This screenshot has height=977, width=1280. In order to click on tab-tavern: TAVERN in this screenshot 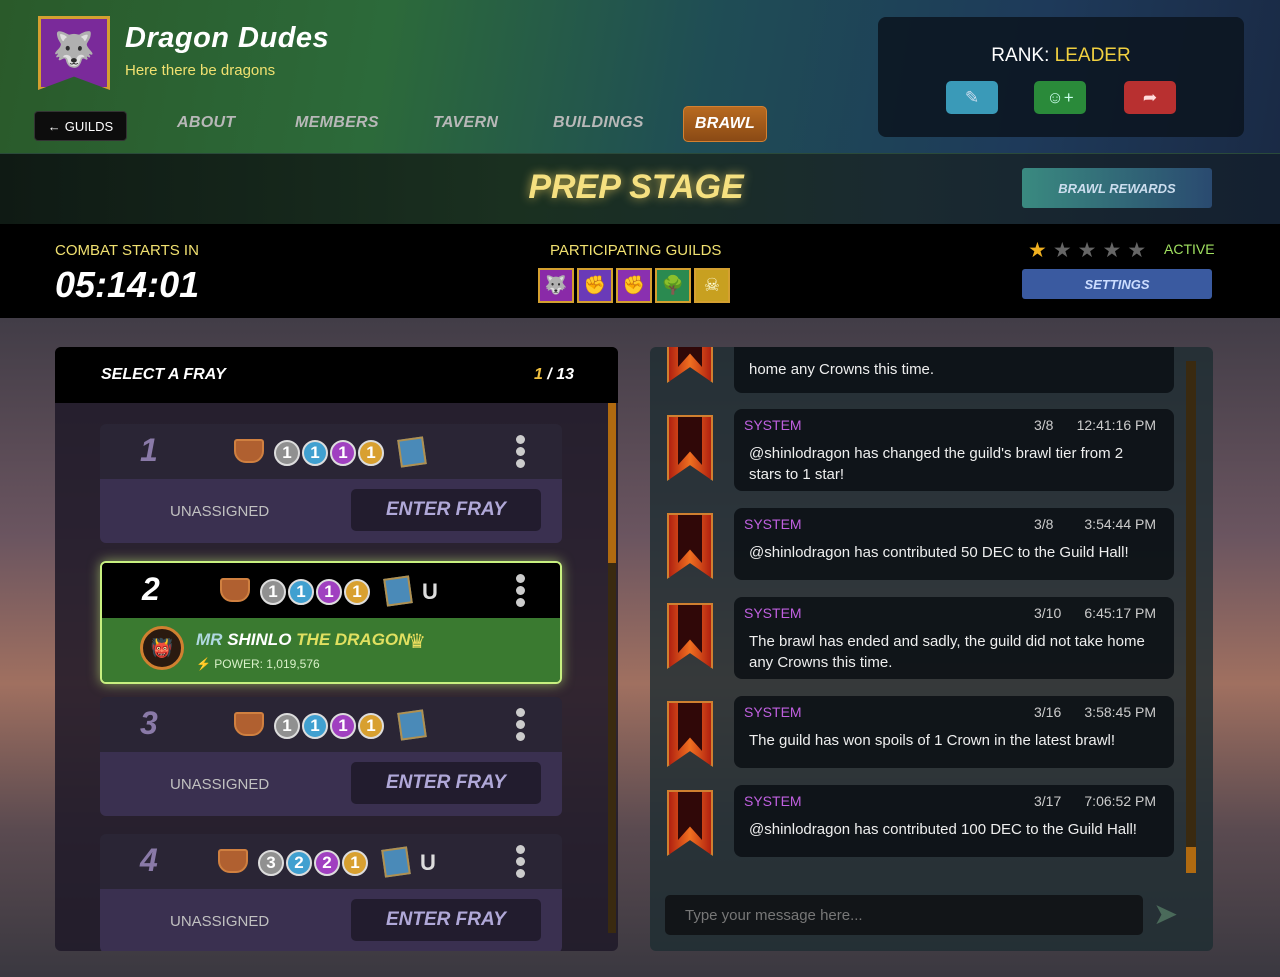, I will do `click(465, 123)`.